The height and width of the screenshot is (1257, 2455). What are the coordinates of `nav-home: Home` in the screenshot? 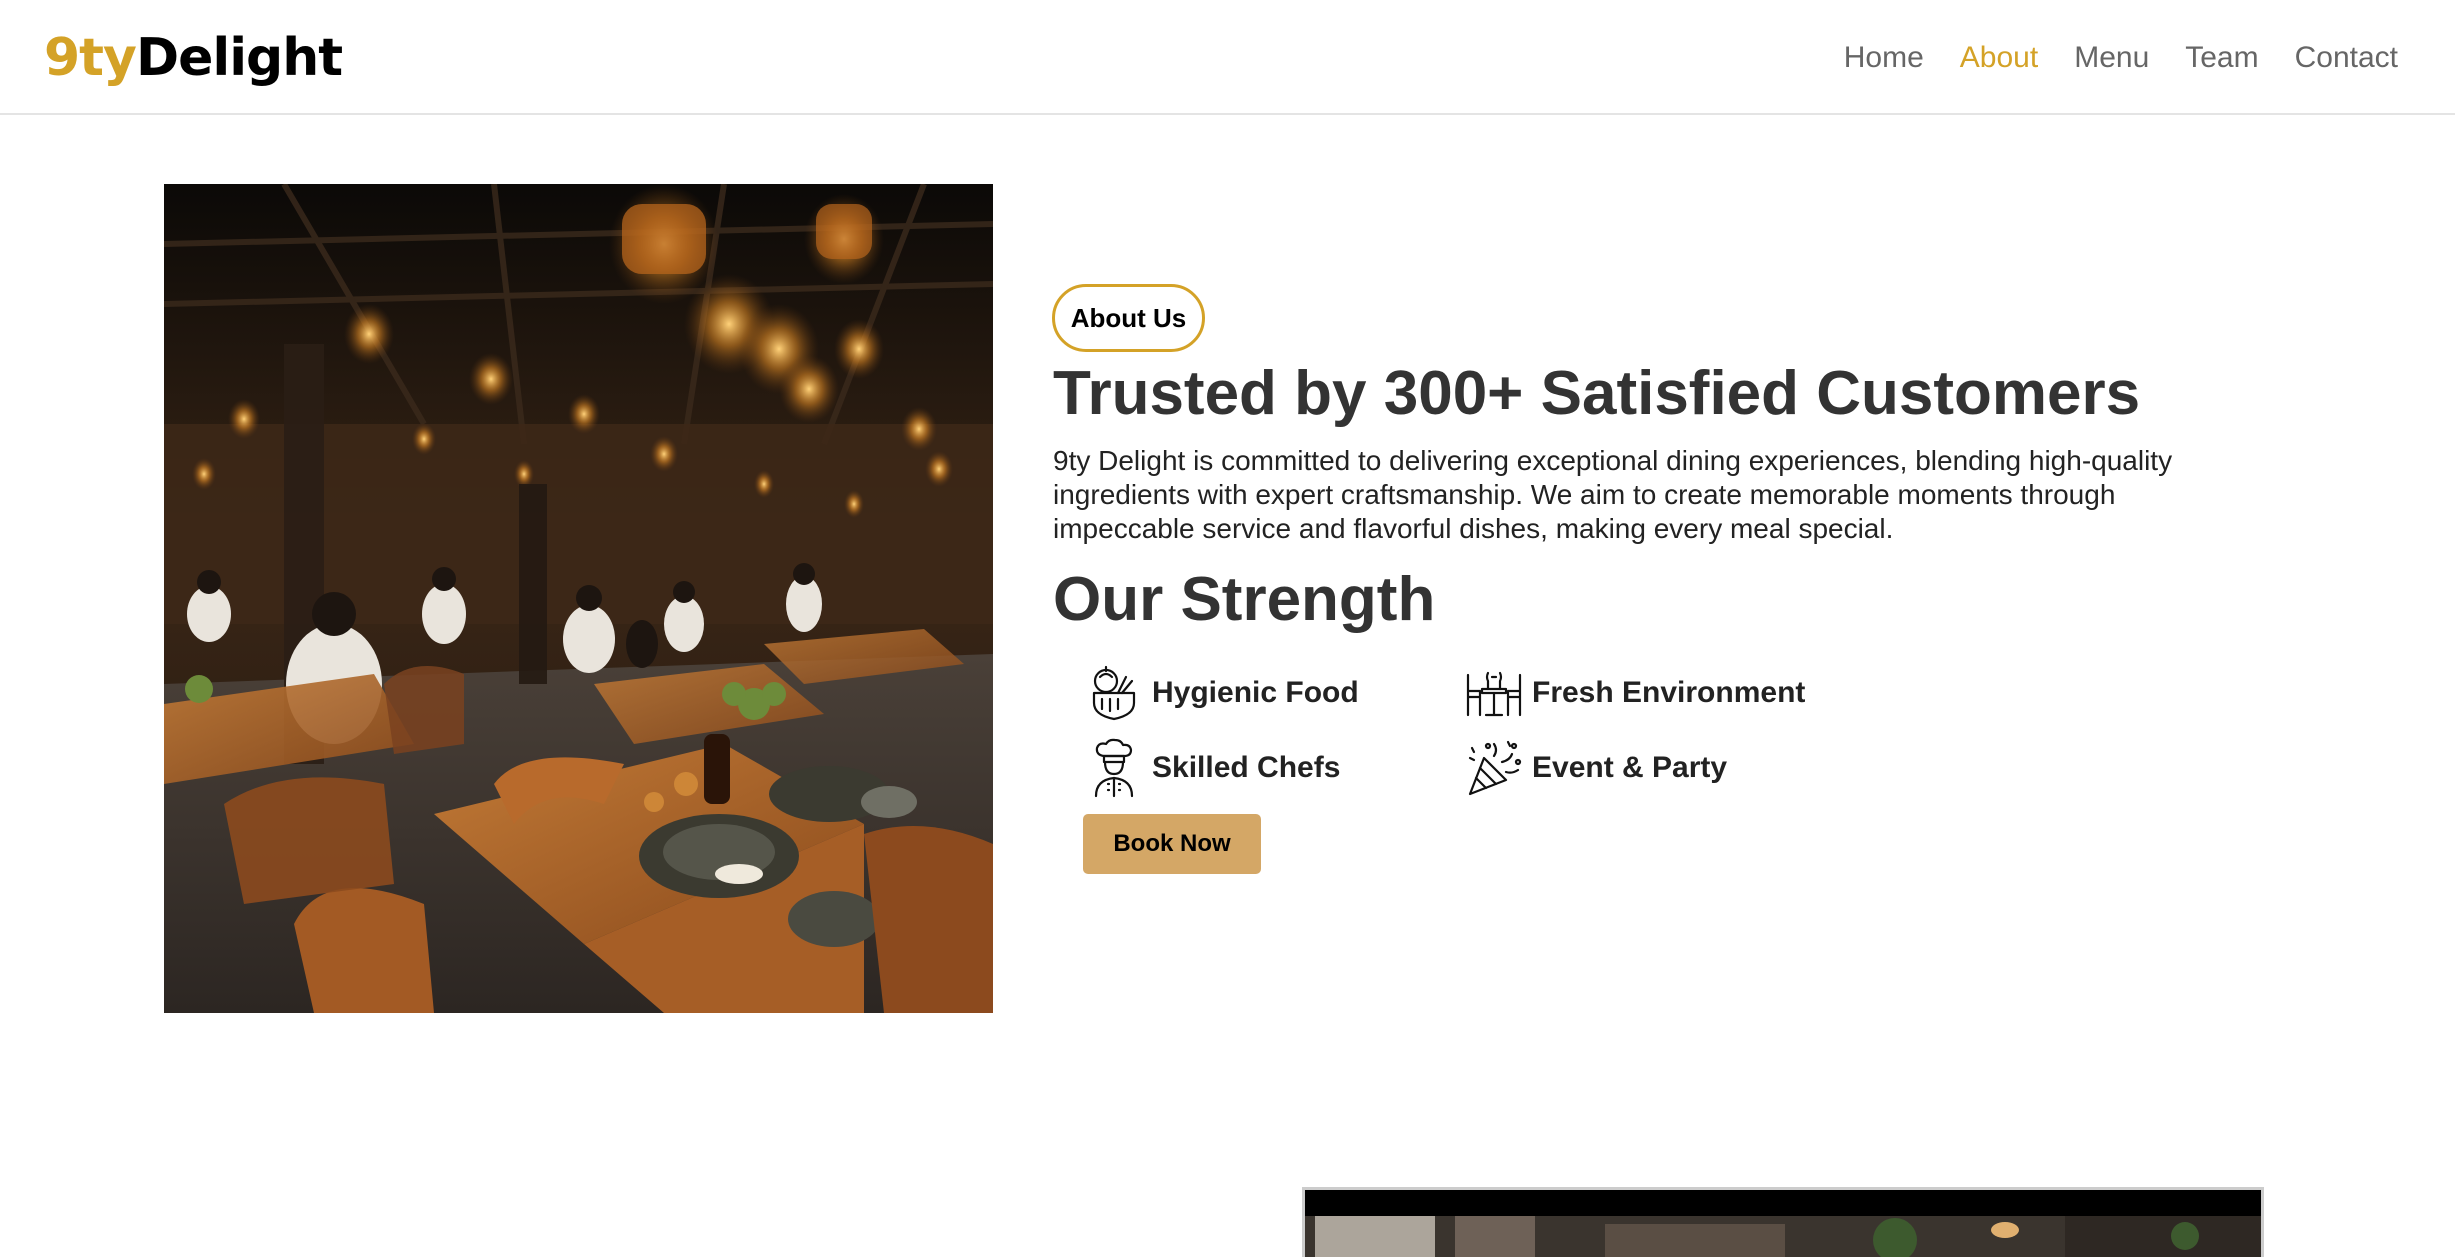 It's located at (1884, 58).